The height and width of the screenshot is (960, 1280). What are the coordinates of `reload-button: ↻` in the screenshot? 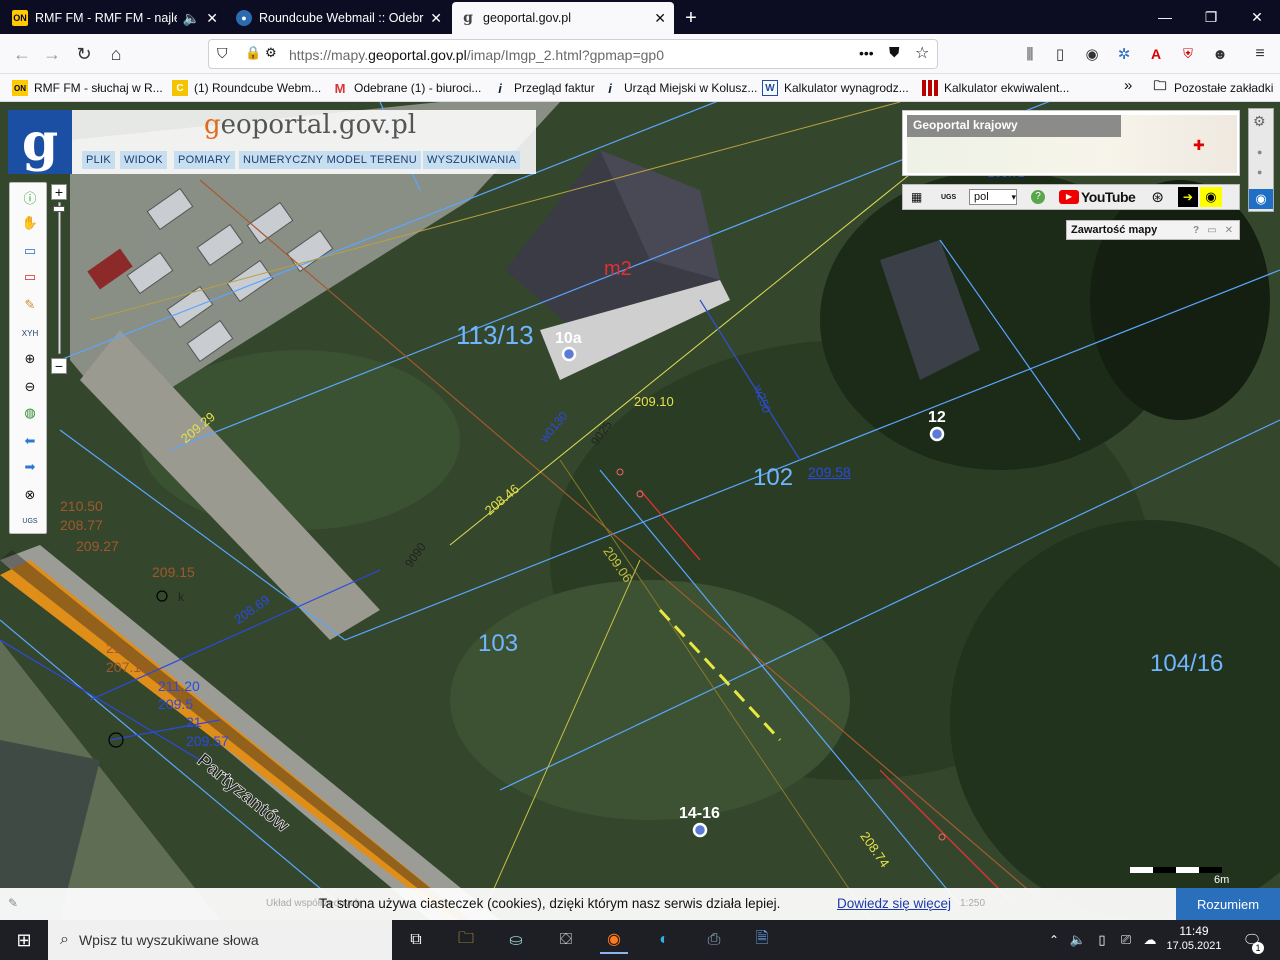 It's located at (84, 54).